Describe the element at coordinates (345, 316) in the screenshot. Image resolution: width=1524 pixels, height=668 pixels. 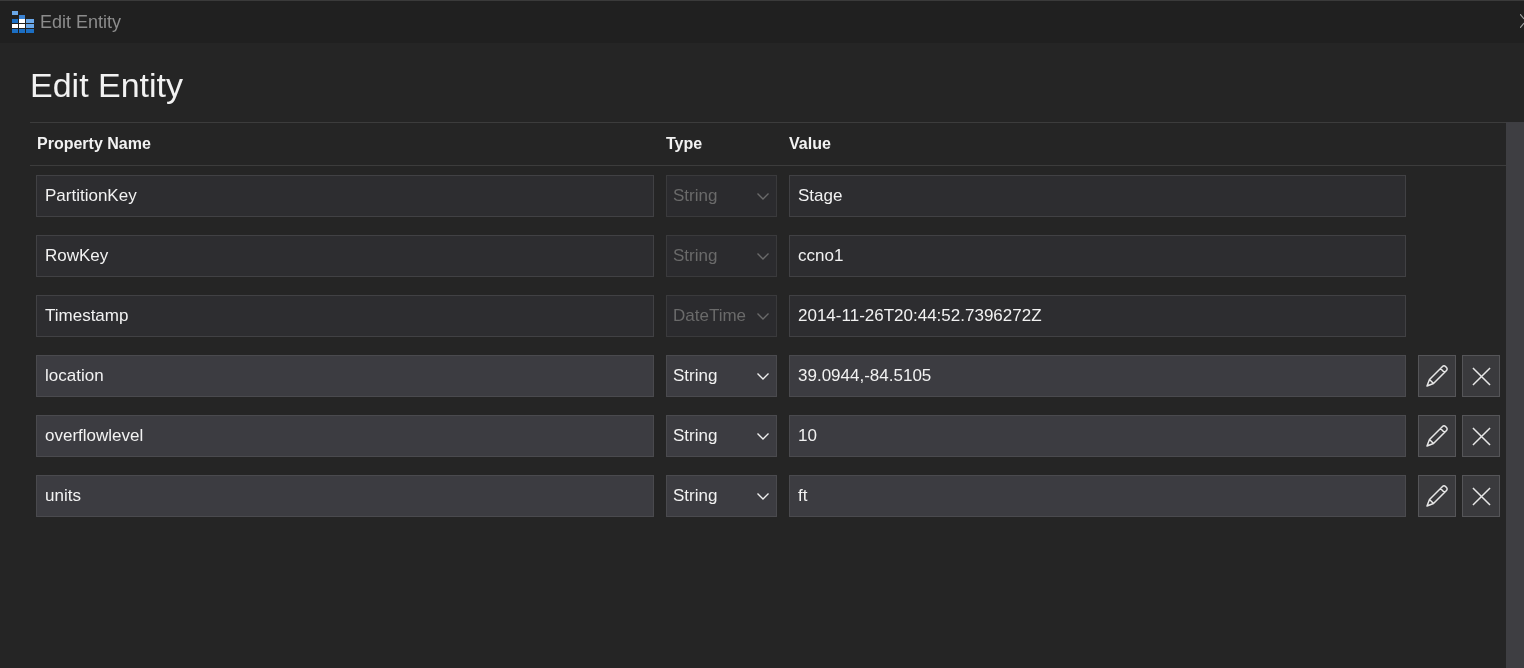
I see `property-name-field: Timestamp` at that location.